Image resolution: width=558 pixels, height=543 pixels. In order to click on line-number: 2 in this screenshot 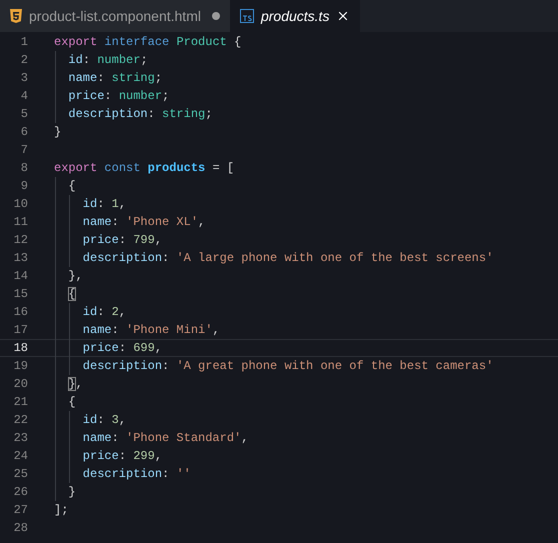, I will do `click(24, 60)`.